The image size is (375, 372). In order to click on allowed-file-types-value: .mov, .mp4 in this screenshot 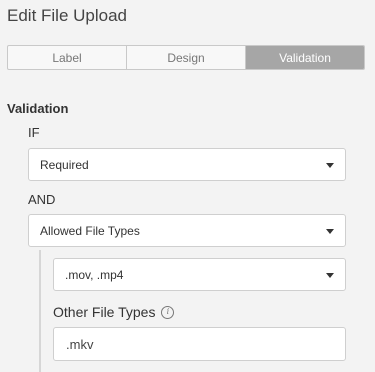, I will do `click(94, 274)`.